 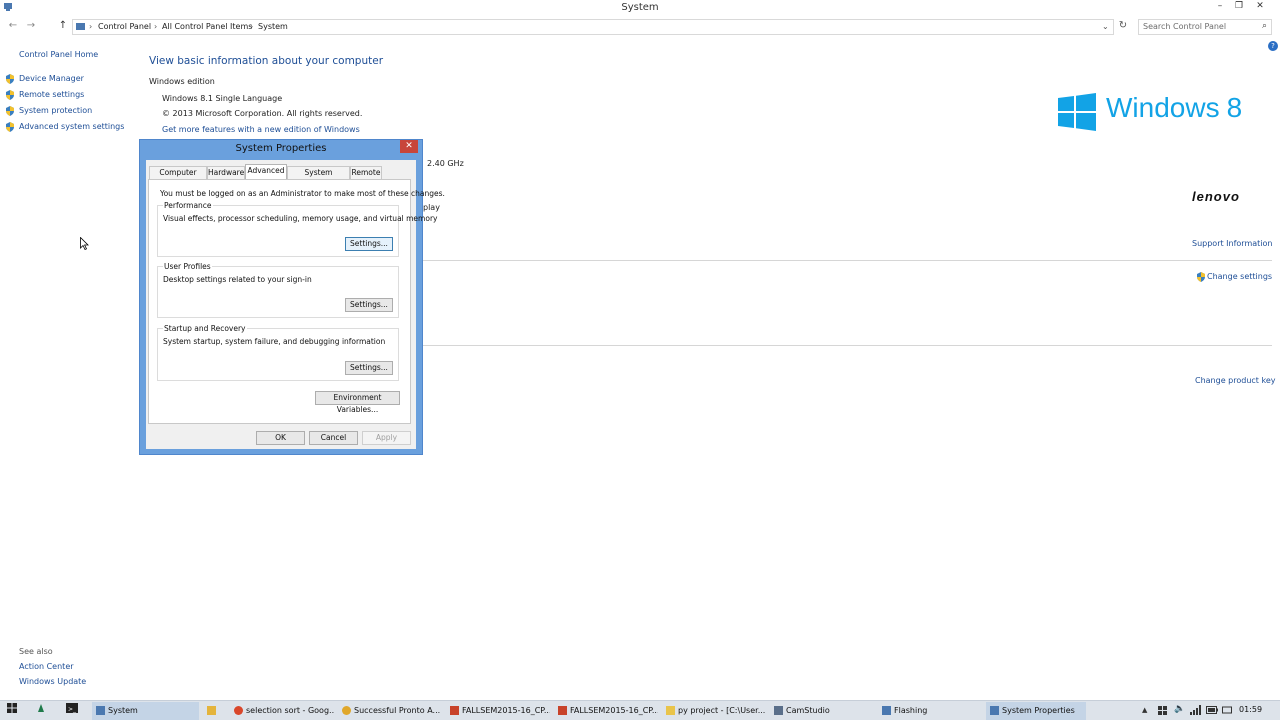 What do you see at coordinates (207, 26) in the screenshot?
I see `breadcrumb-all-items: All Control Panel Items` at bounding box center [207, 26].